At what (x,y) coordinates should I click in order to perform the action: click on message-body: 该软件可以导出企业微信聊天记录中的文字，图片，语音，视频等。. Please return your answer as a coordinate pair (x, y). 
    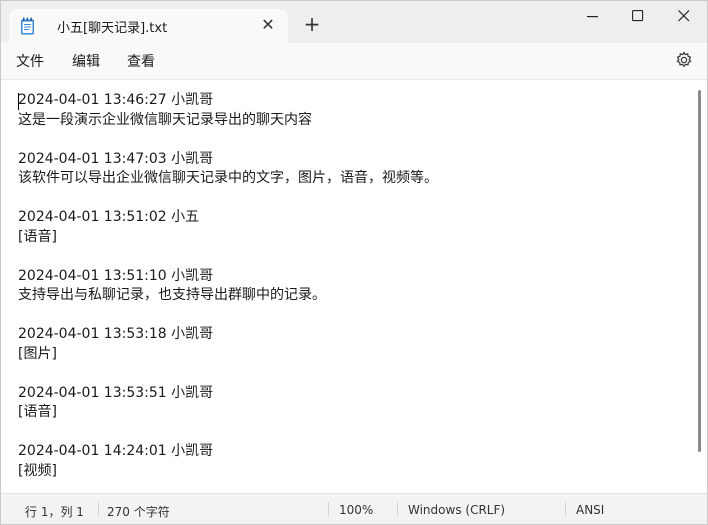
    Looking at the image, I should click on (228, 178).